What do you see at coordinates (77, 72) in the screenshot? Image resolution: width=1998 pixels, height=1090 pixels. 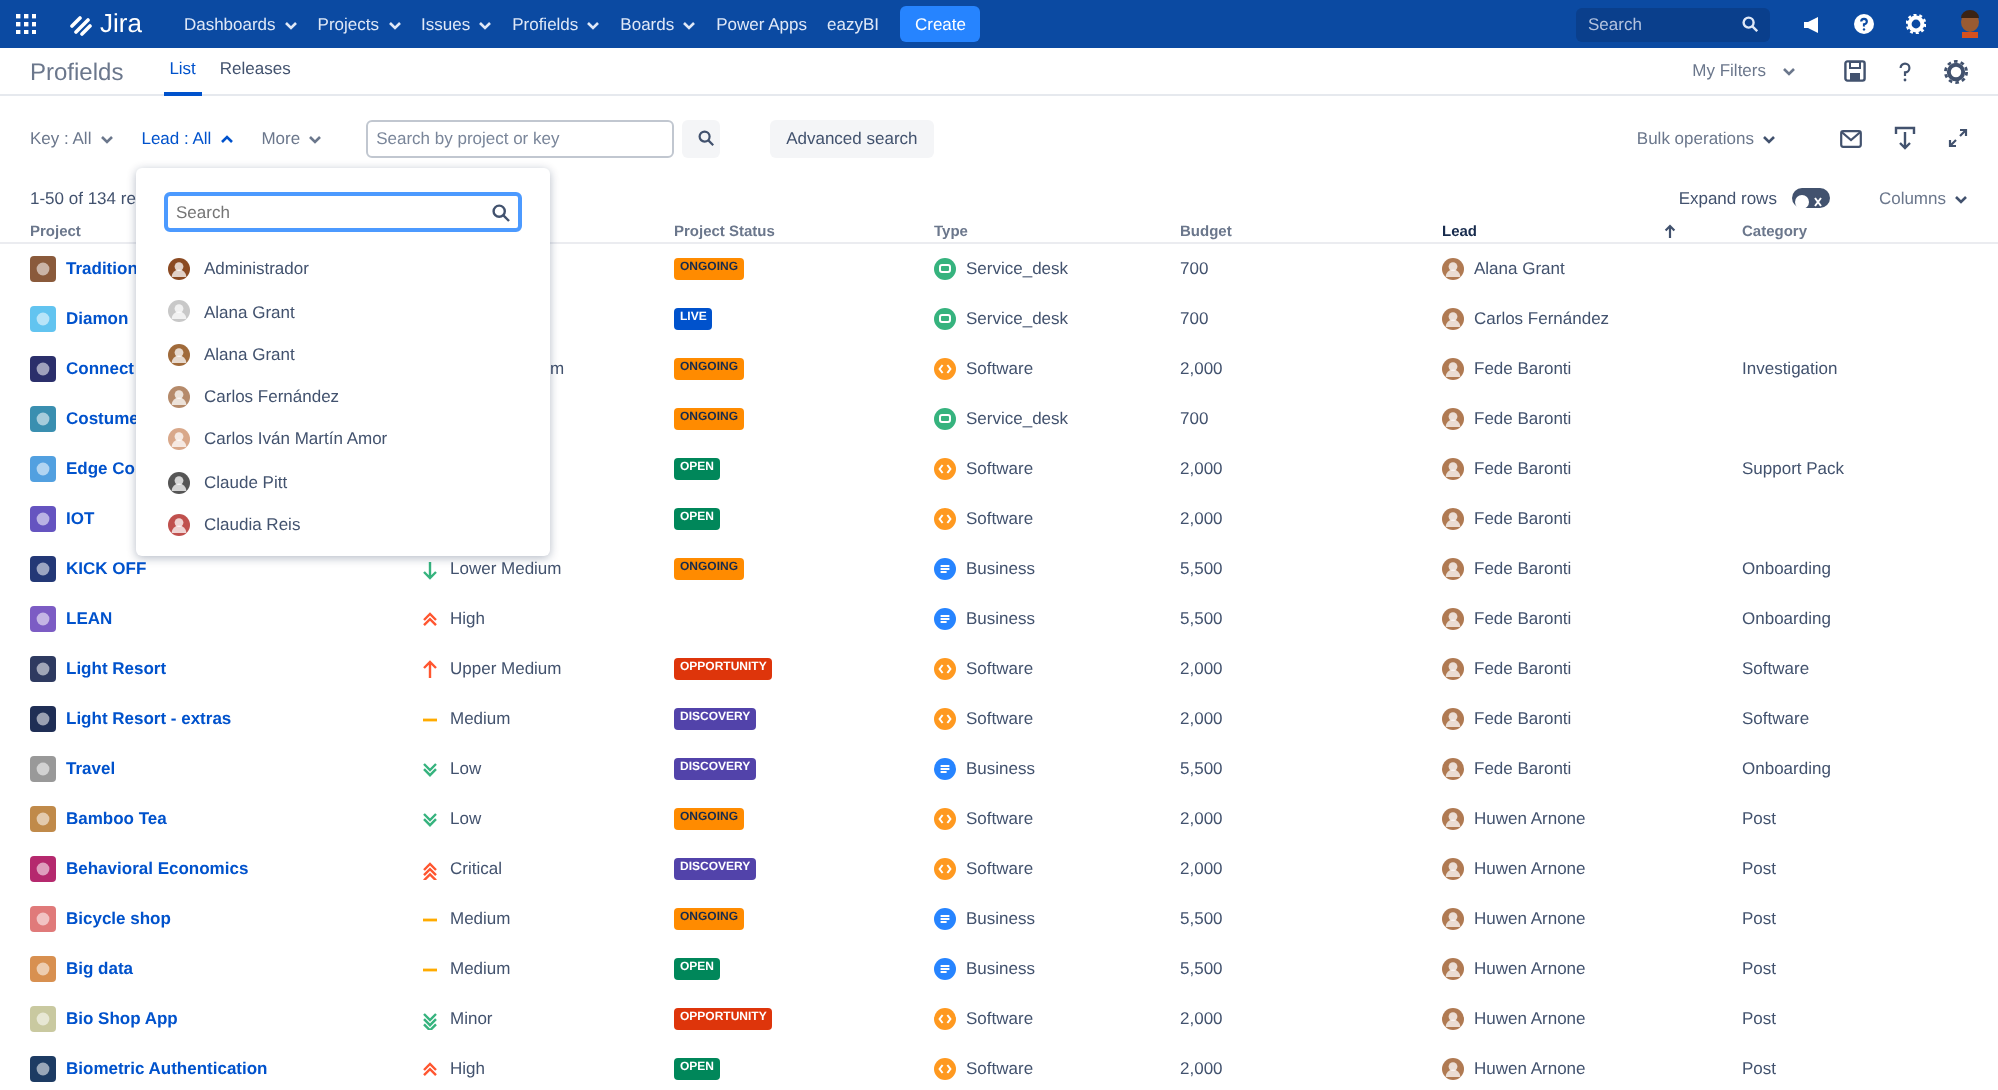 I see `page-title: Profields` at bounding box center [77, 72].